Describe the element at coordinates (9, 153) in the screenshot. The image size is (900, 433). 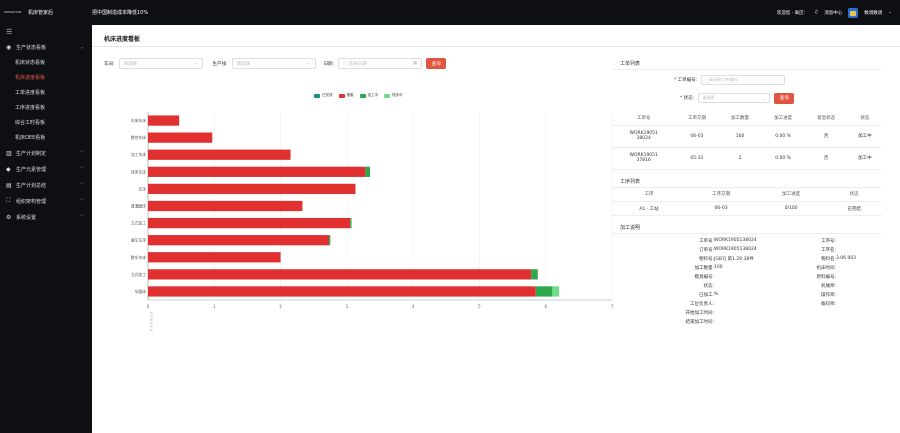
I see `calendar-icon: ▥` at that location.